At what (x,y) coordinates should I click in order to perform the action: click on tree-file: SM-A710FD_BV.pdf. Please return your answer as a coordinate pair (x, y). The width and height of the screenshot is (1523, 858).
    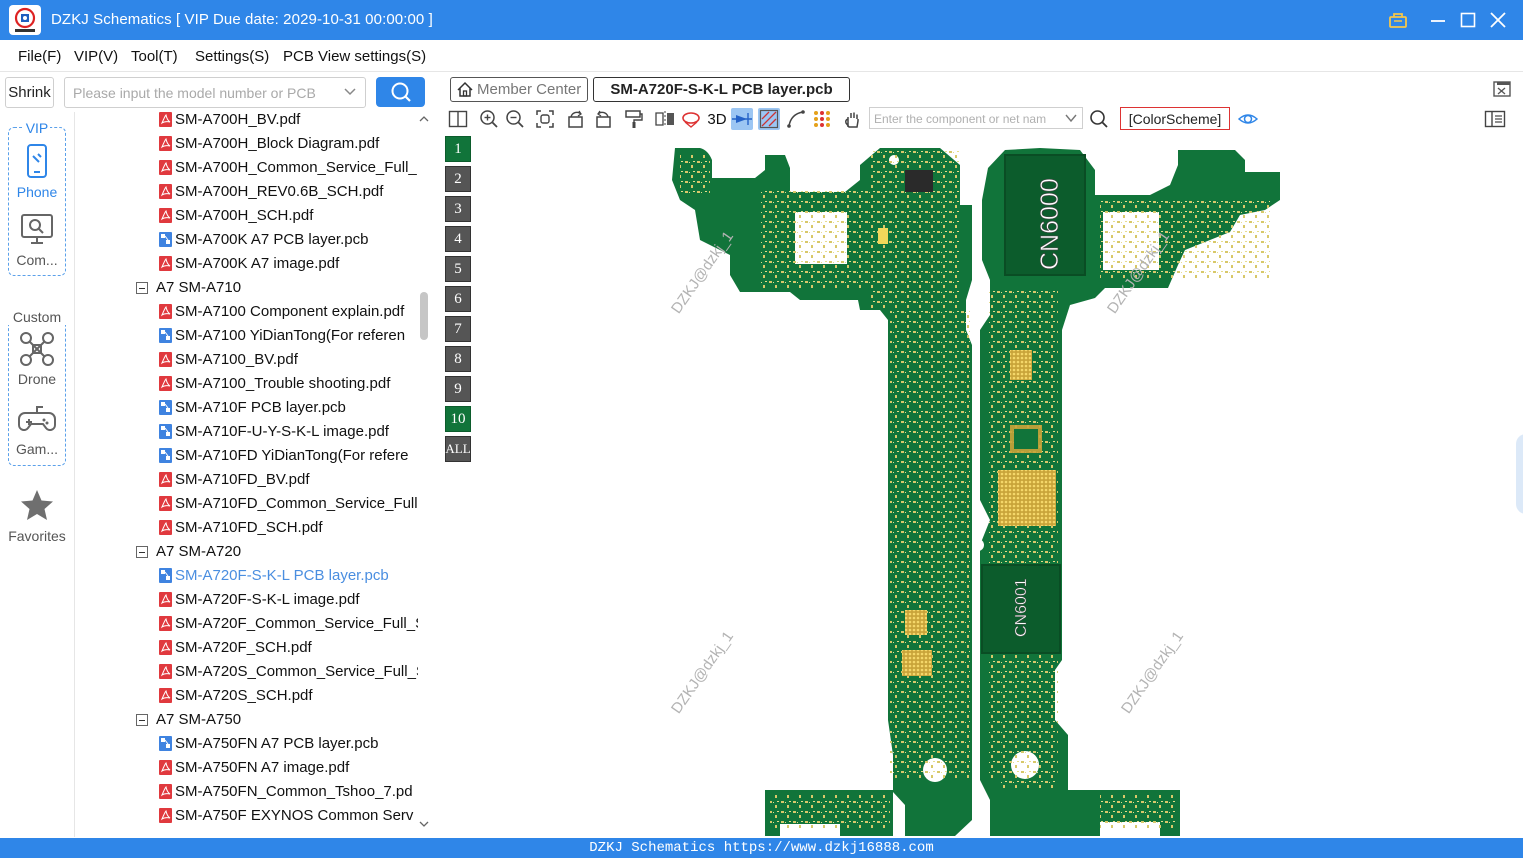
    Looking at the image, I should click on (245, 480).